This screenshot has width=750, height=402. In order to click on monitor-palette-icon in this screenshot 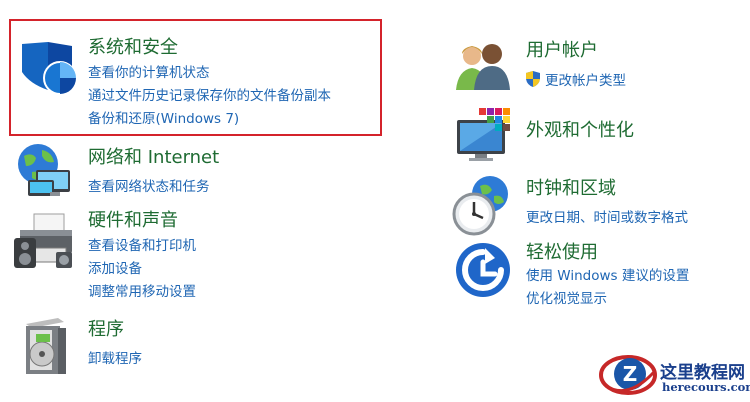, I will do `click(485, 136)`.